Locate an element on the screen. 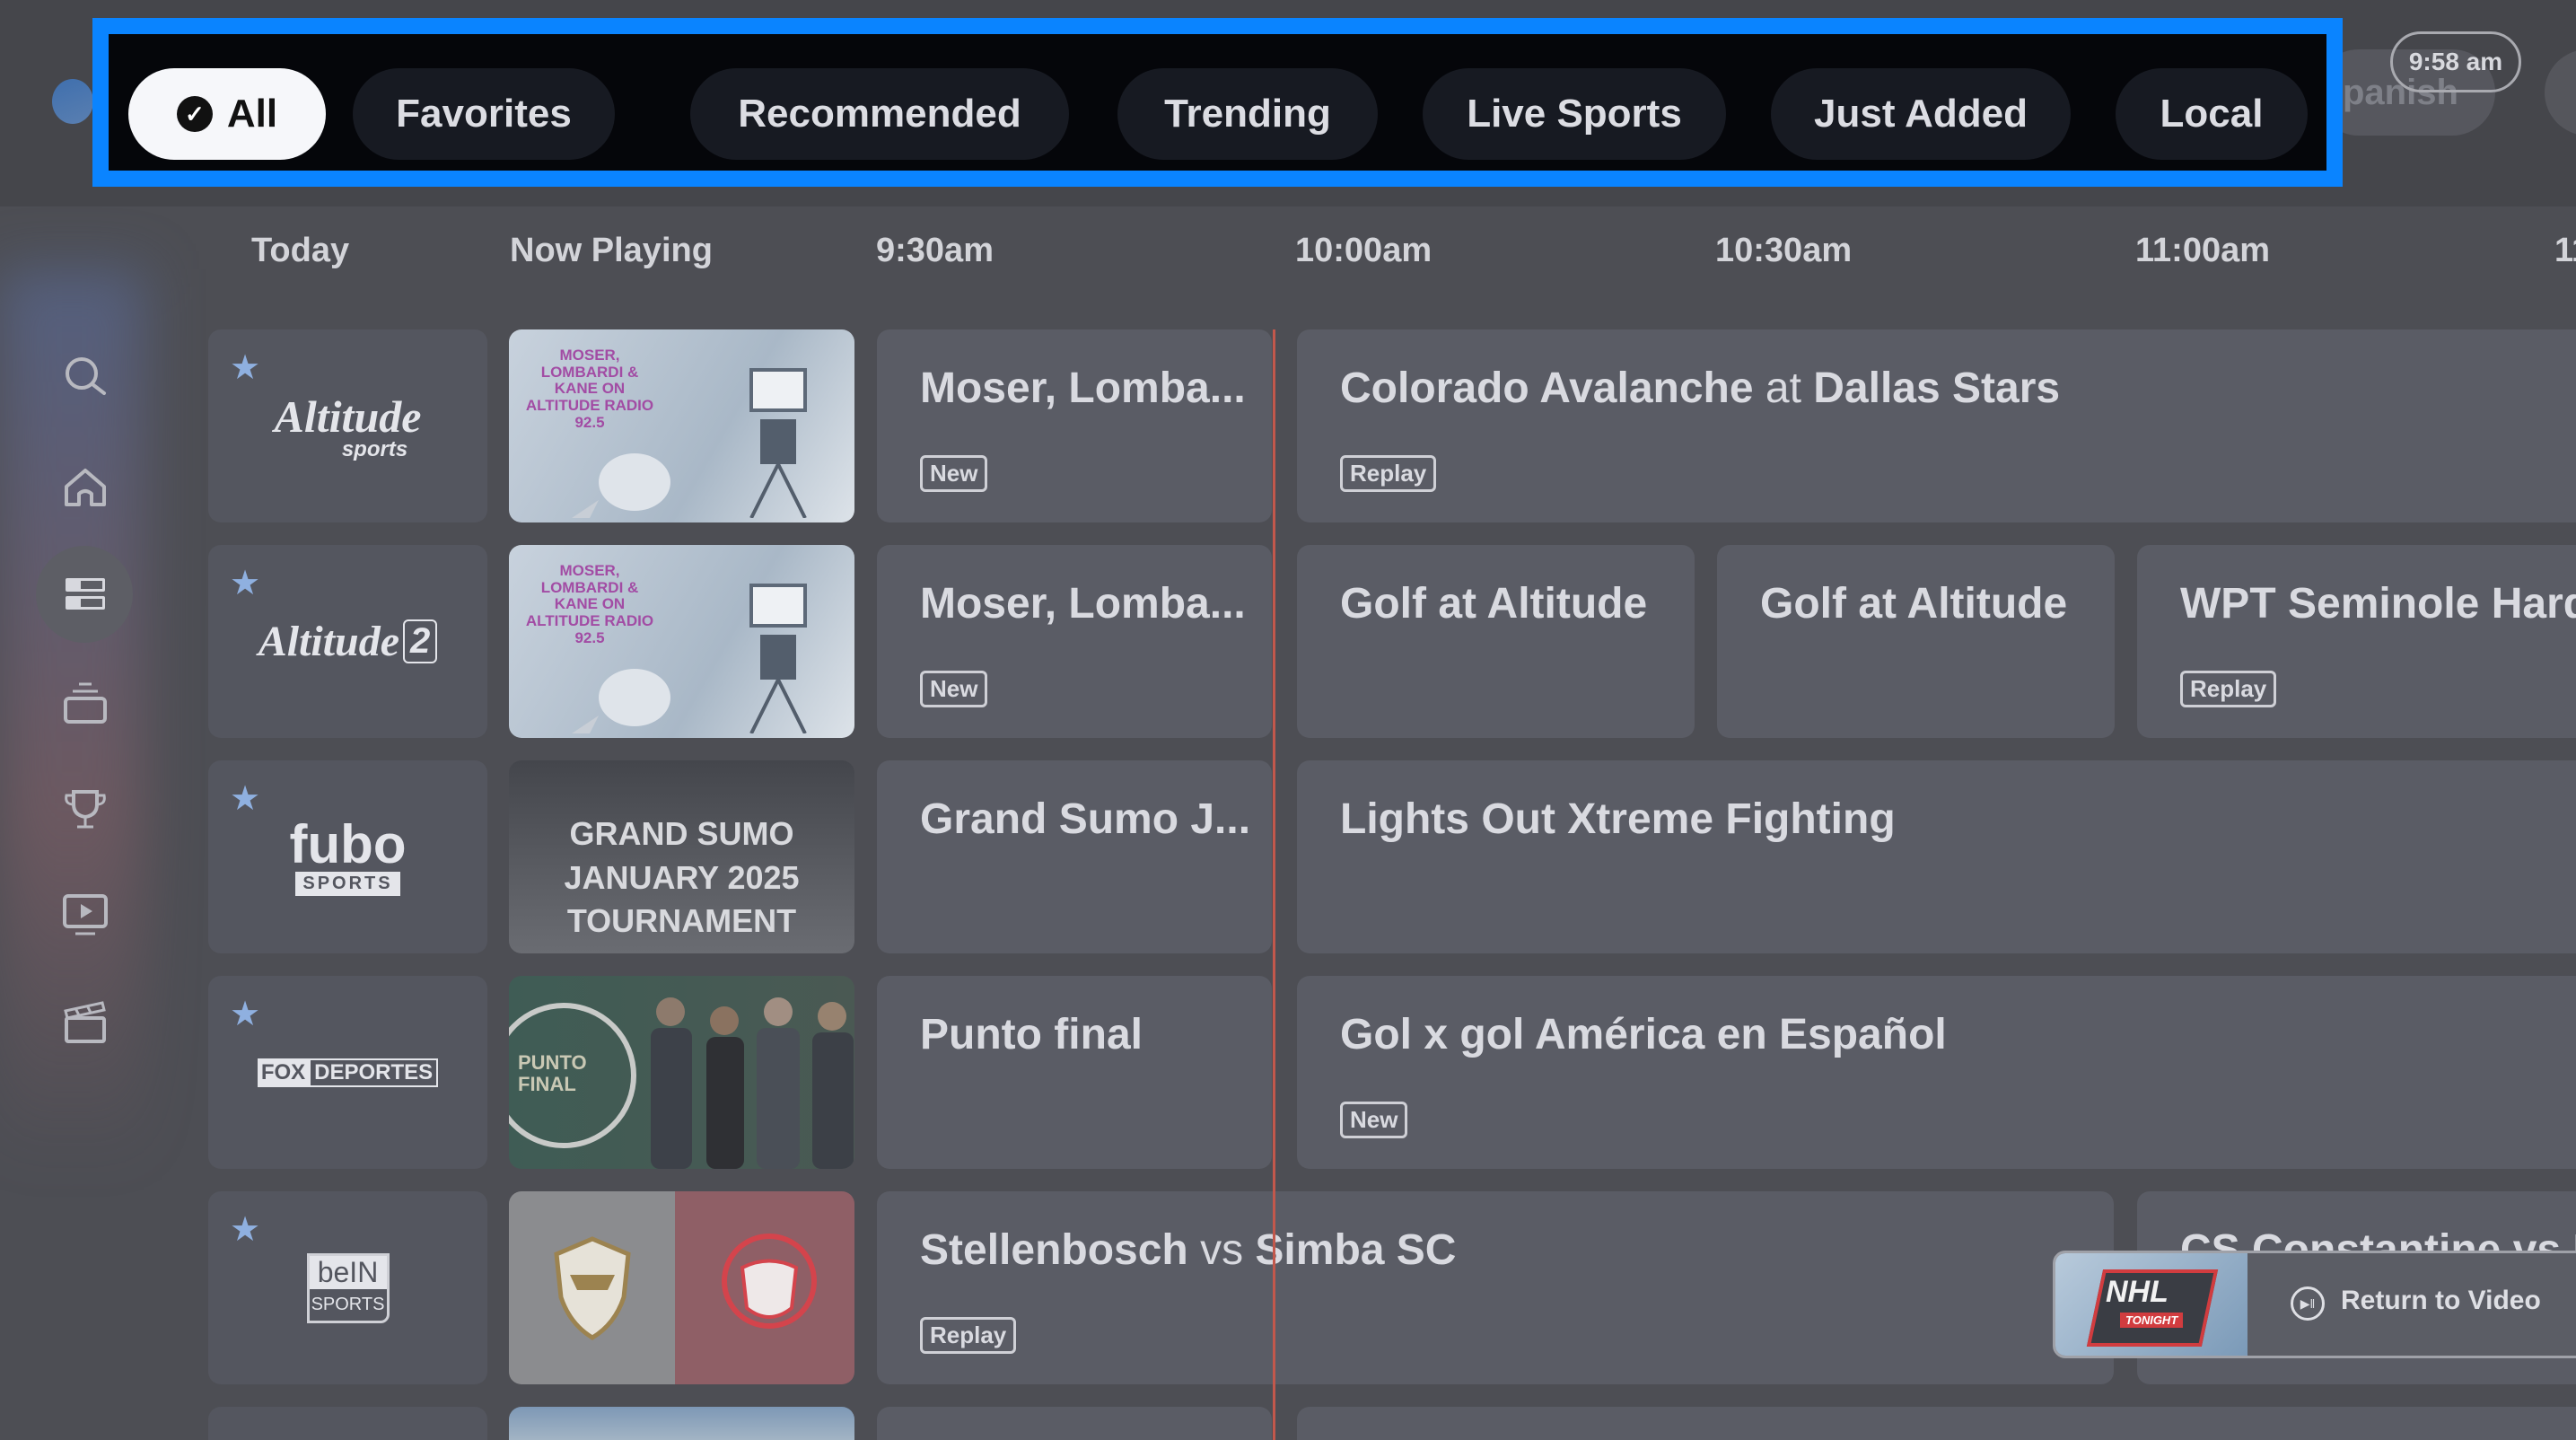  filter-tab-live-sports: Live Sports is located at coordinates (1574, 114).